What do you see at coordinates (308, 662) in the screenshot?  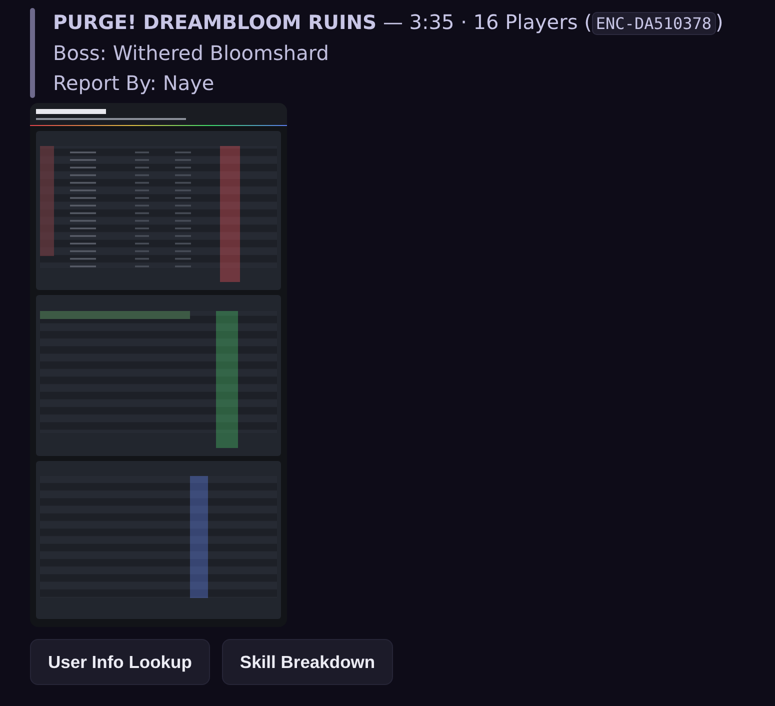 I see `action-button: Skill Breakdown` at bounding box center [308, 662].